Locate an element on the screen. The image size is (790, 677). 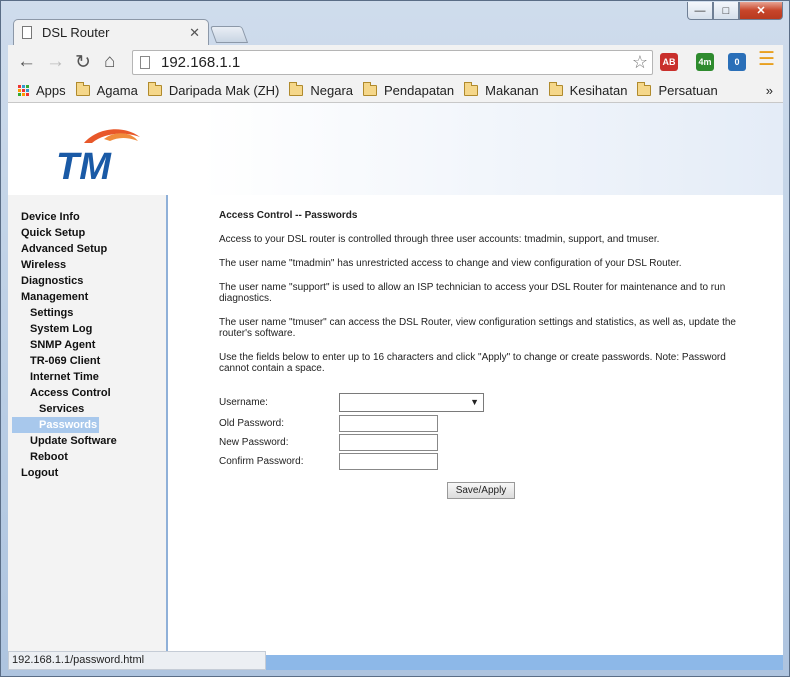
bookmark-makanan: Makanan is located at coordinates (501, 90).